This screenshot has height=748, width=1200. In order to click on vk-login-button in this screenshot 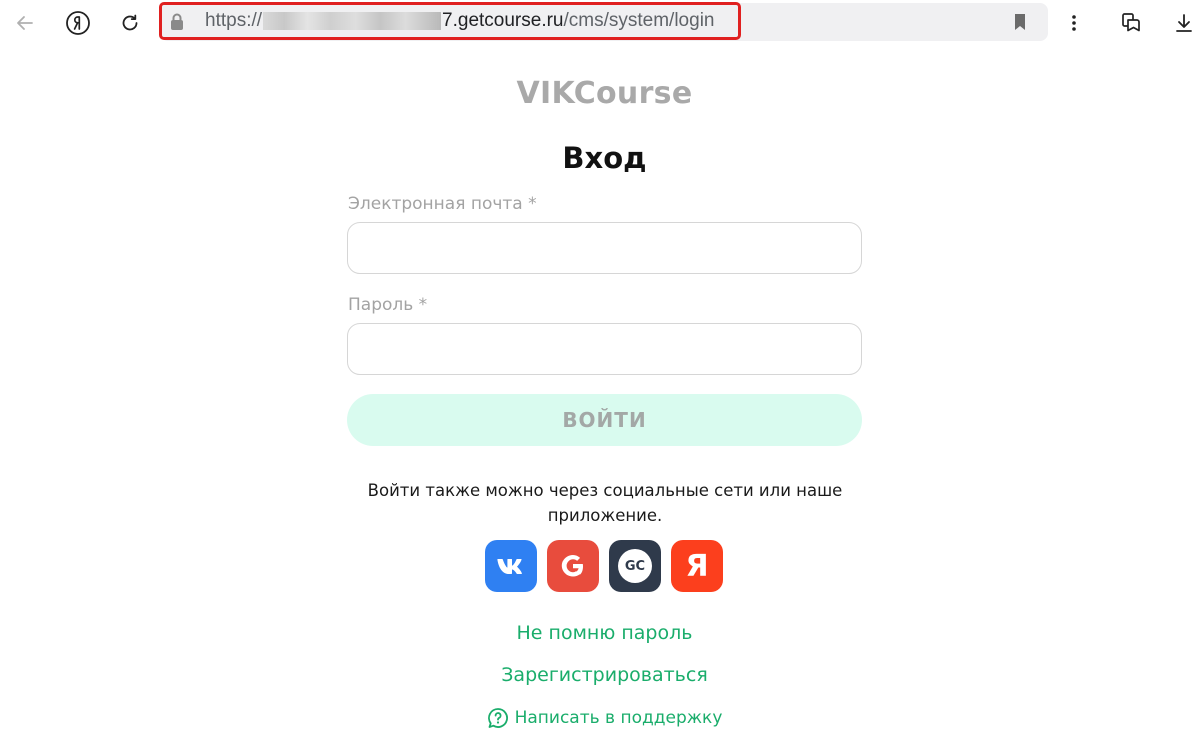, I will do `click(511, 566)`.